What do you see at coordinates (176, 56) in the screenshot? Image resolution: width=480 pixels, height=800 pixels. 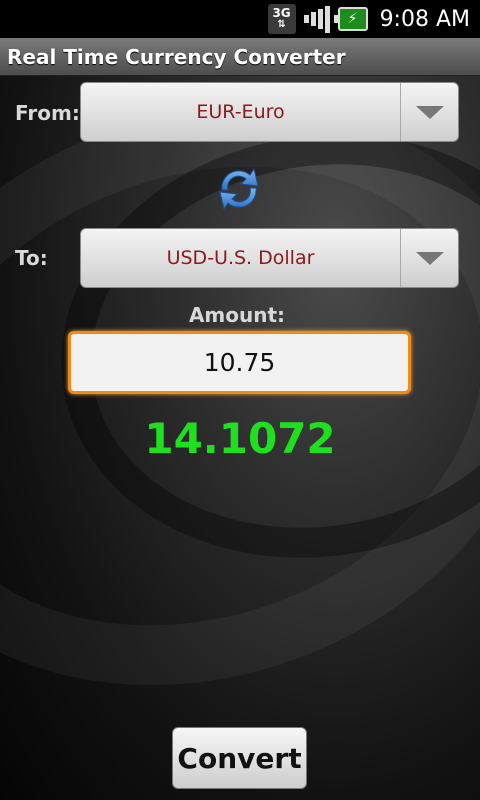 I see `app-title: Real Time Currency Converter` at bounding box center [176, 56].